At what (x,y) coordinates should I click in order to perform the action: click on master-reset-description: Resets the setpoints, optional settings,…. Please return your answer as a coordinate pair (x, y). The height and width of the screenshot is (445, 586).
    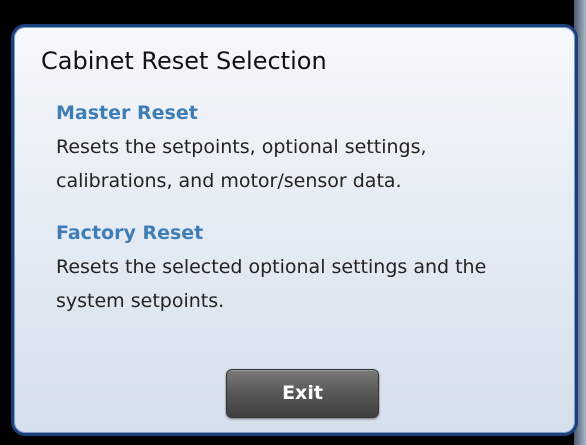
    Looking at the image, I should click on (241, 164).